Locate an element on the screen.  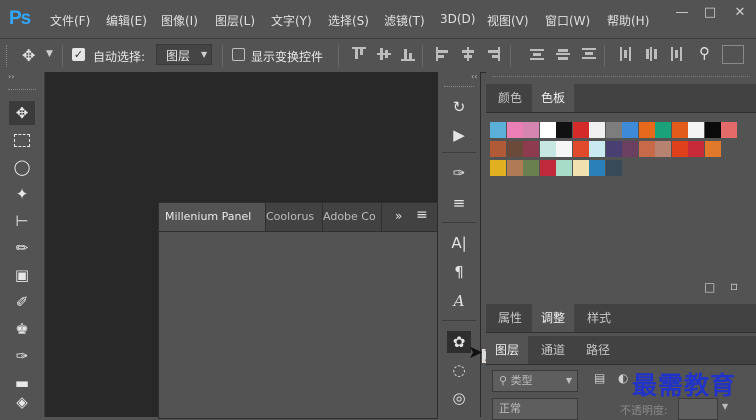
menu-layer: 图层(L) is located at coordinates (235, 20).